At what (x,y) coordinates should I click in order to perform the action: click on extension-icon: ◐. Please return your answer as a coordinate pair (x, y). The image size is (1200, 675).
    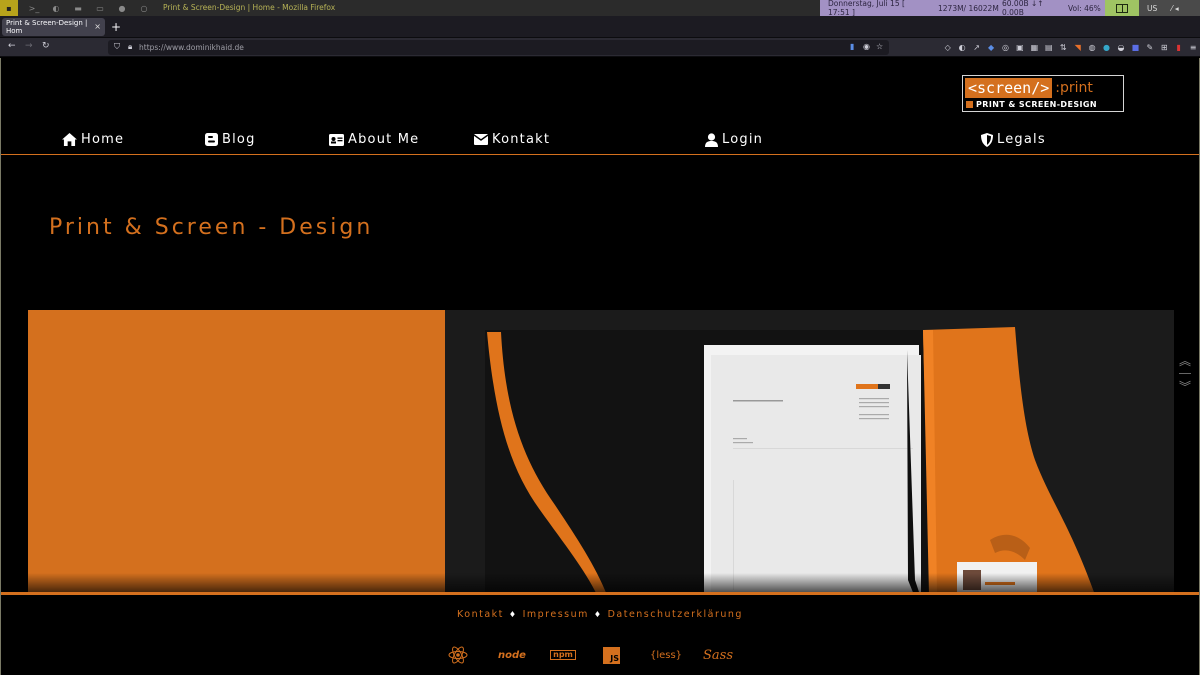
    Looking at the image, I should click on (961, 48).